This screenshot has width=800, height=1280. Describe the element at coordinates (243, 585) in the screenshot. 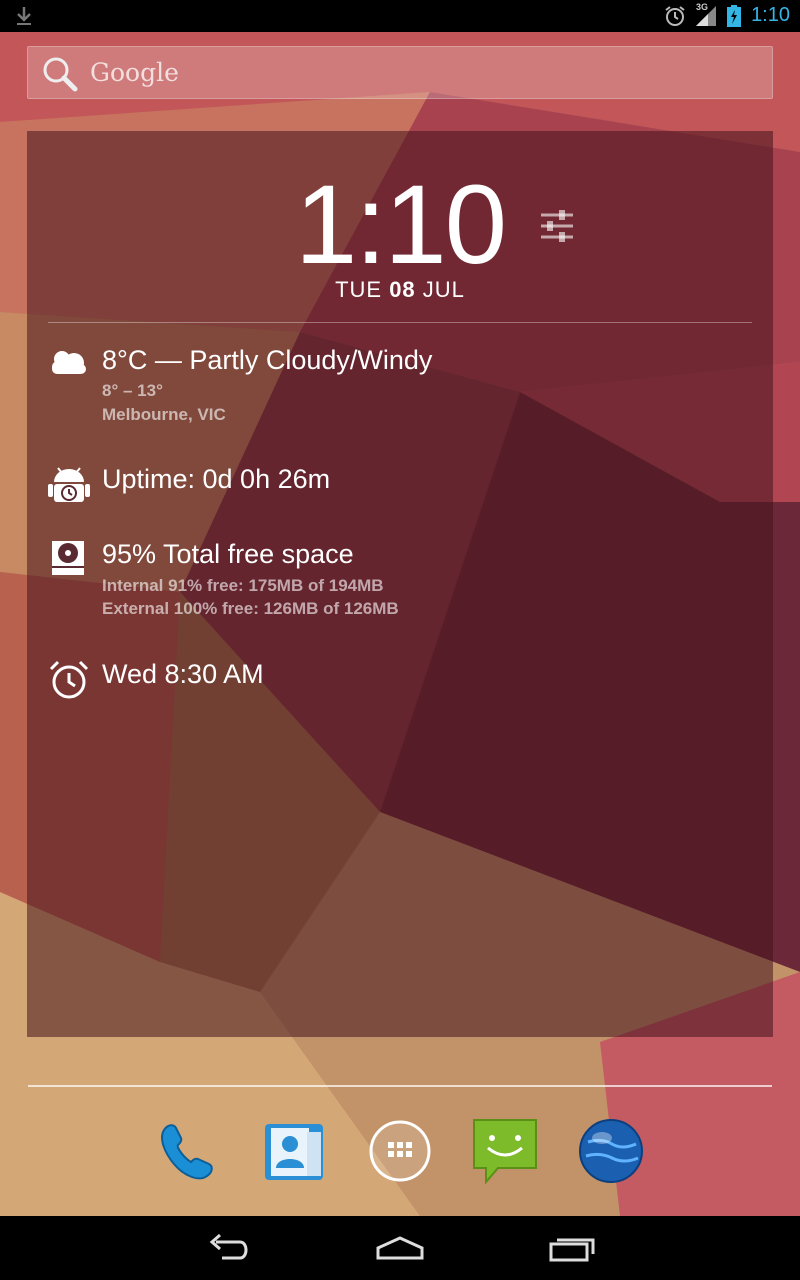

I see `storage-internal: Internal 91% free: 175MB of 194MB` at that location.